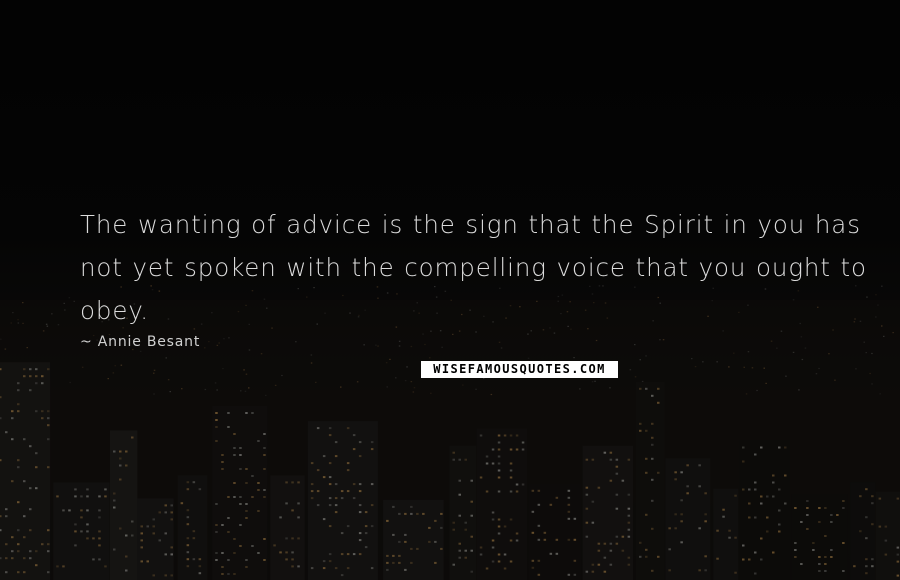 This screenshot has height=580, width=900. I want to click on watermark-logo: WISEFAMOUSQUOTES.COM, so click(519, 369).